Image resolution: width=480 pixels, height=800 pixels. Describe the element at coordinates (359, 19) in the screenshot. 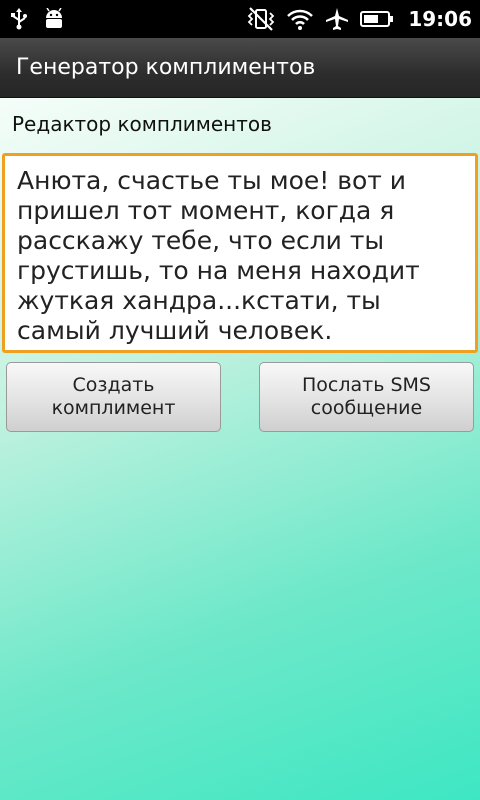

I see `status-system: 19:06` at that location.